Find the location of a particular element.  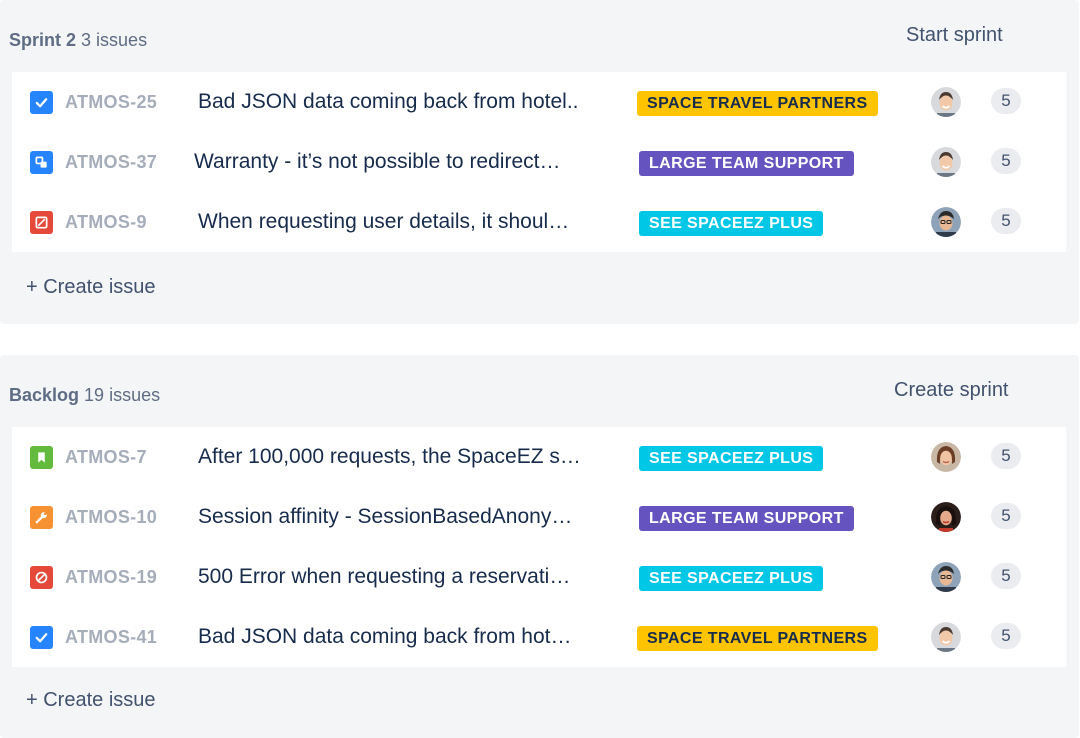

sprint-header: Sprint 2 3 issues is located at coordinates (78, 40).